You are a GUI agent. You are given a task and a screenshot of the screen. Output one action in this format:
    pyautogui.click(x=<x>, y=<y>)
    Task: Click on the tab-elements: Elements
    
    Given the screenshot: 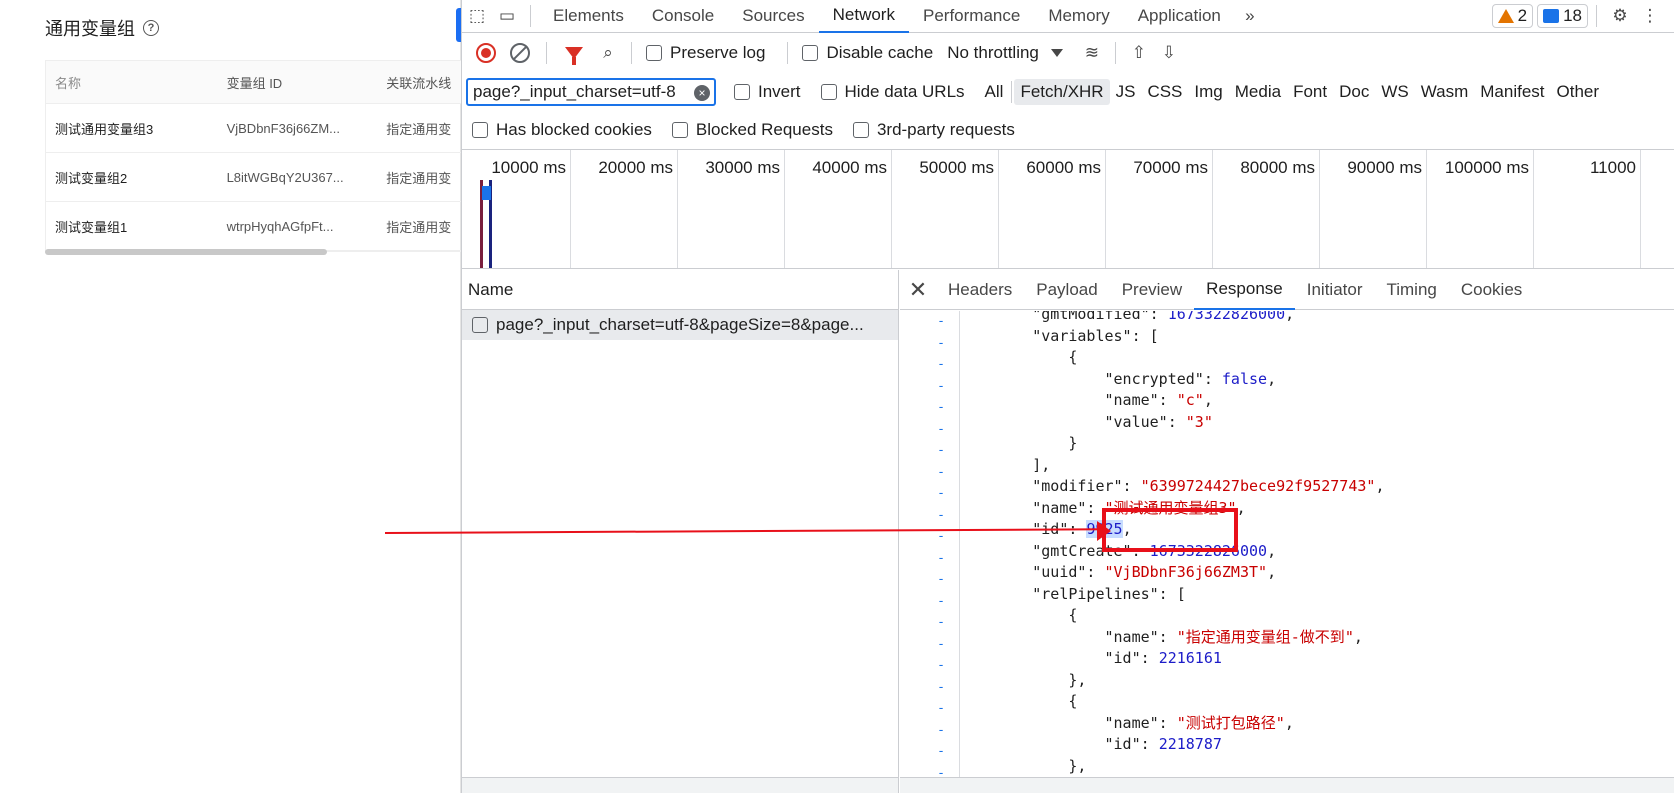 What is the action you would take?
    pyautogui.click(x=588, y=16)
    